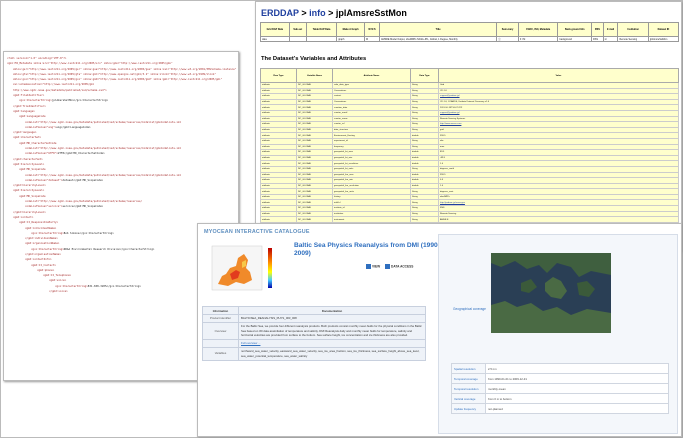 The width and height of the screenshot is (683, 438). What do you see at coordinates (220, 318) in the screenshot?
I see `info-key: Product identifier` at bounding box center [220, 318].